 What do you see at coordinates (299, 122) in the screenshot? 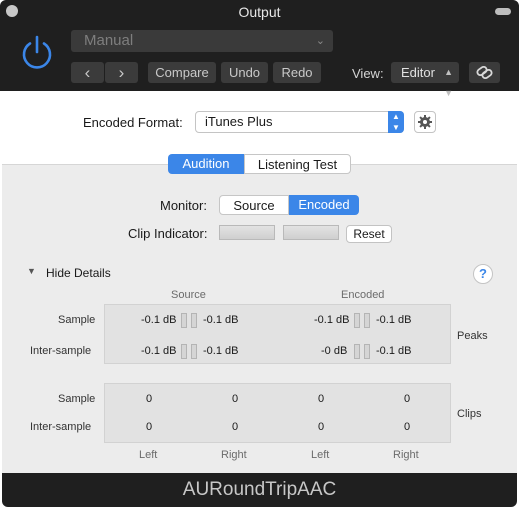
I see `encoded-format-select: iTunes Plus ▲ ▼` at bounding box center [299, 122].